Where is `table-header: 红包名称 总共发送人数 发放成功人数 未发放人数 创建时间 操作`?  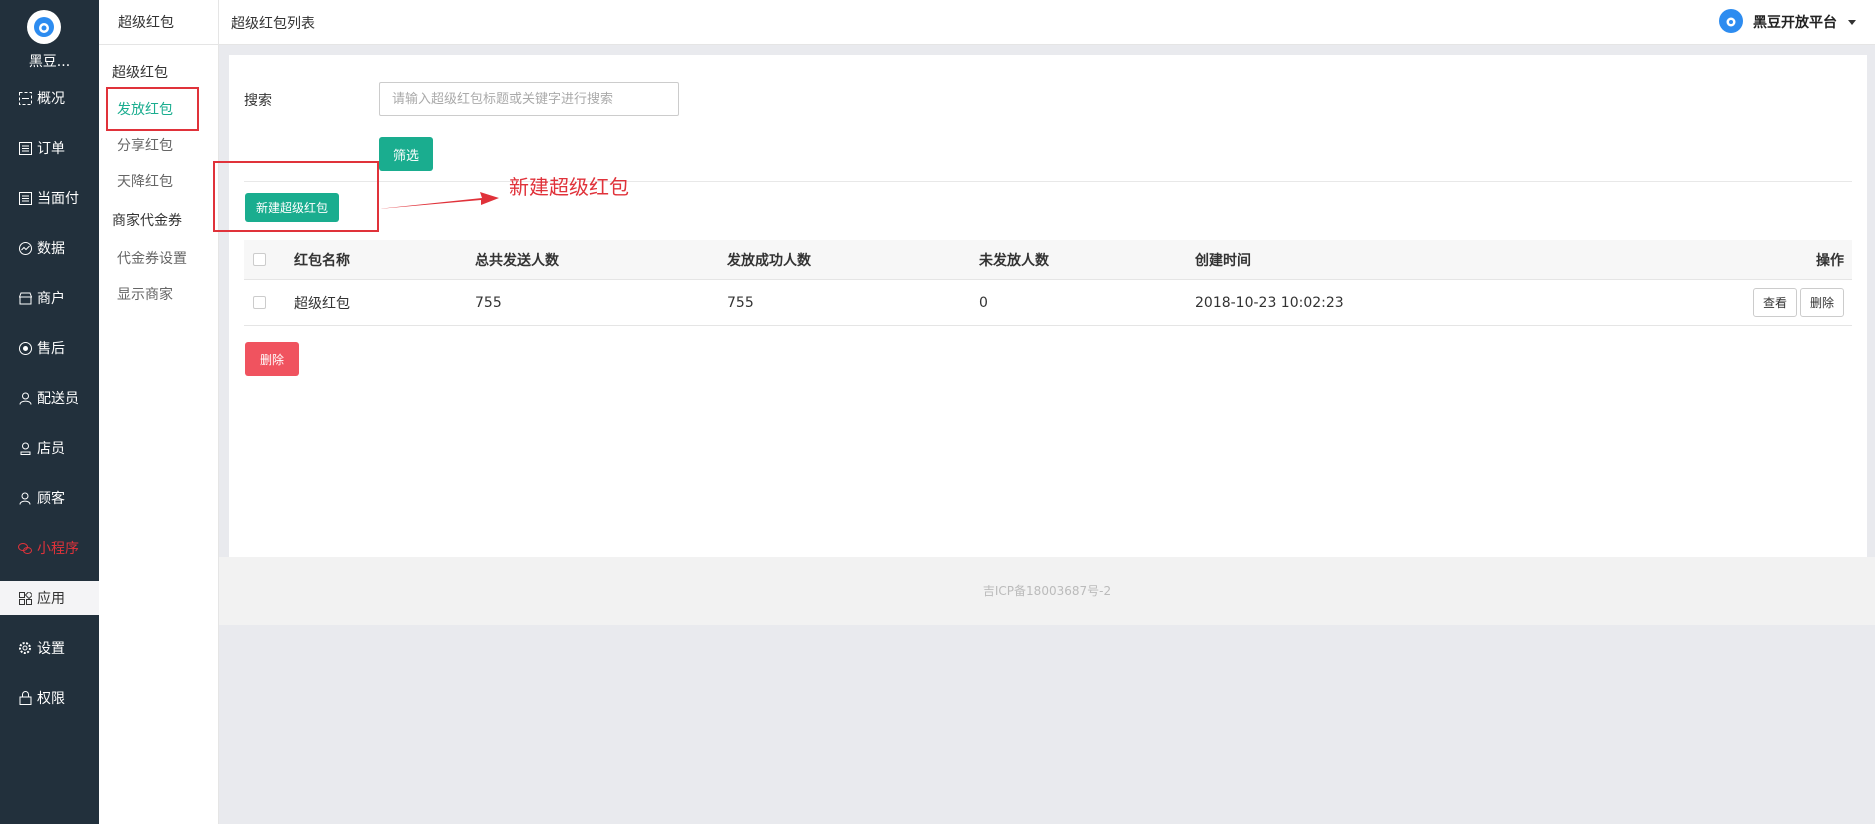 table-header: 红包名称 总共发送人数 发放成功人数 未发放人数 创建时间 操作 is located at coordinates (1048, 260).